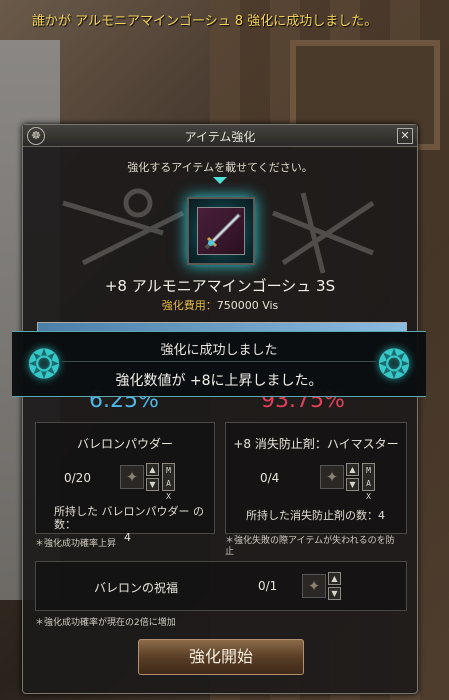 The height and width of the screenshot is (700, 449). I want to click on antiloss-max-button: MAX, so click(368, 482).